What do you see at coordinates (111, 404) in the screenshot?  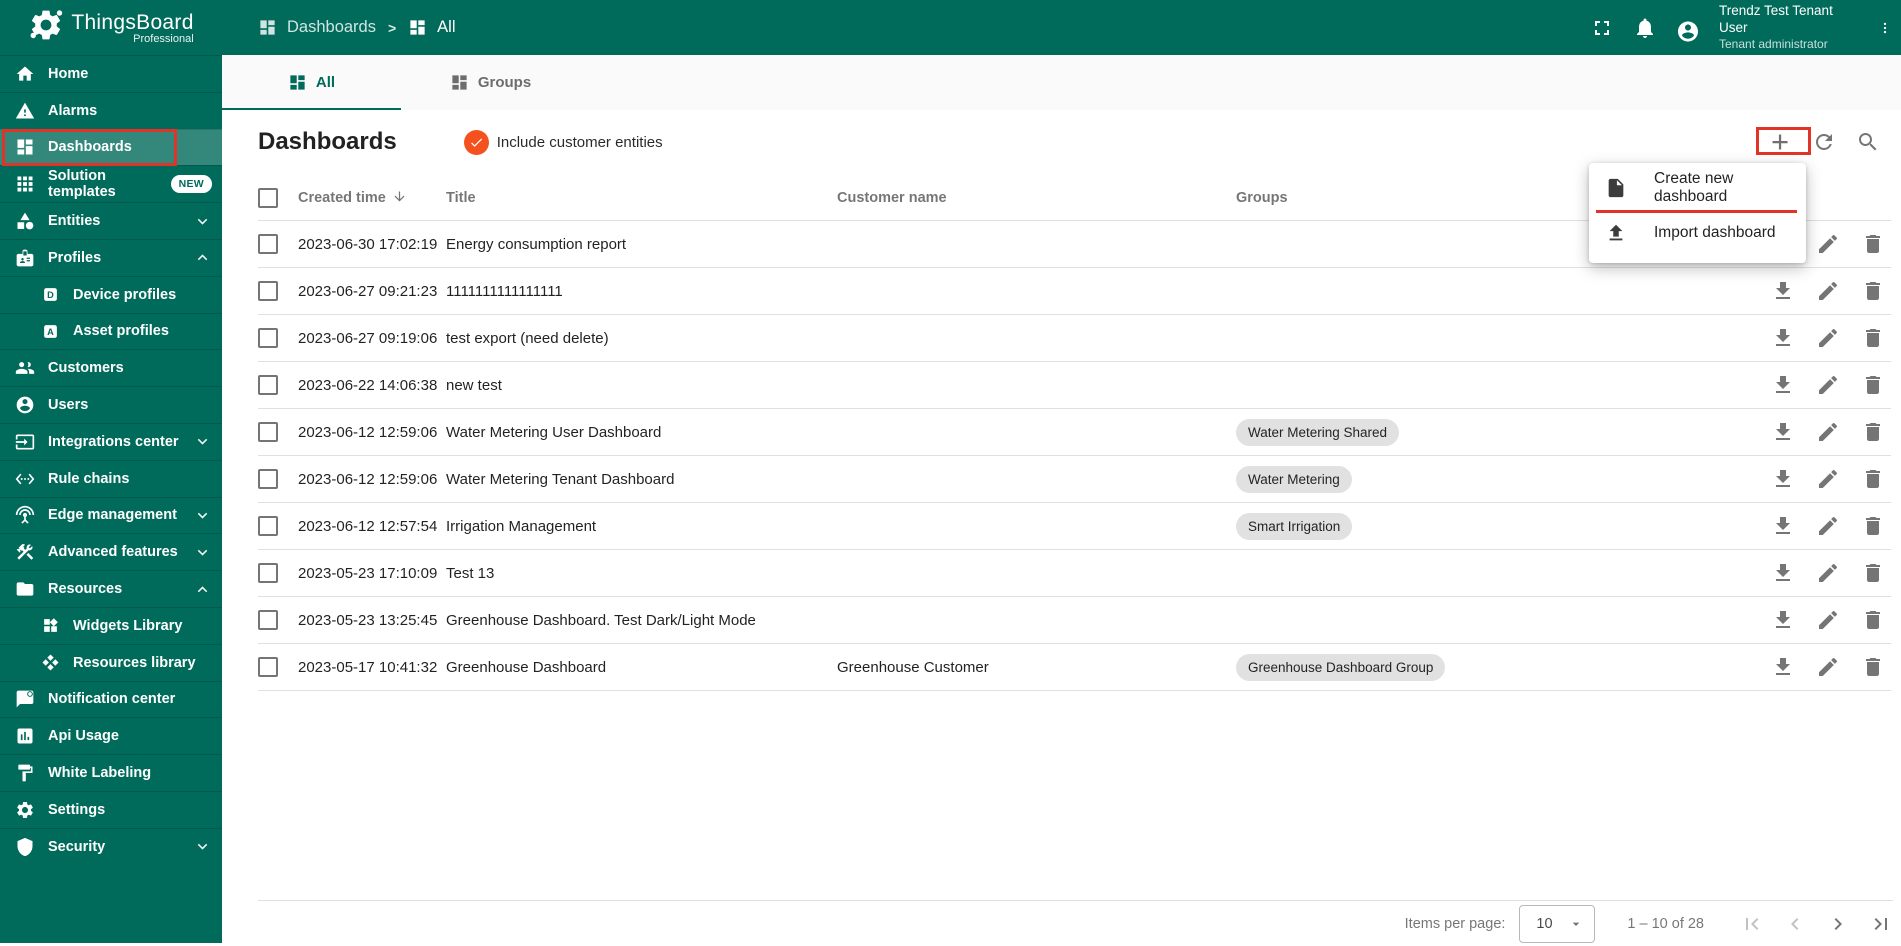 I see `sidebar-item-users: Users` at bounding box center [111, 404].